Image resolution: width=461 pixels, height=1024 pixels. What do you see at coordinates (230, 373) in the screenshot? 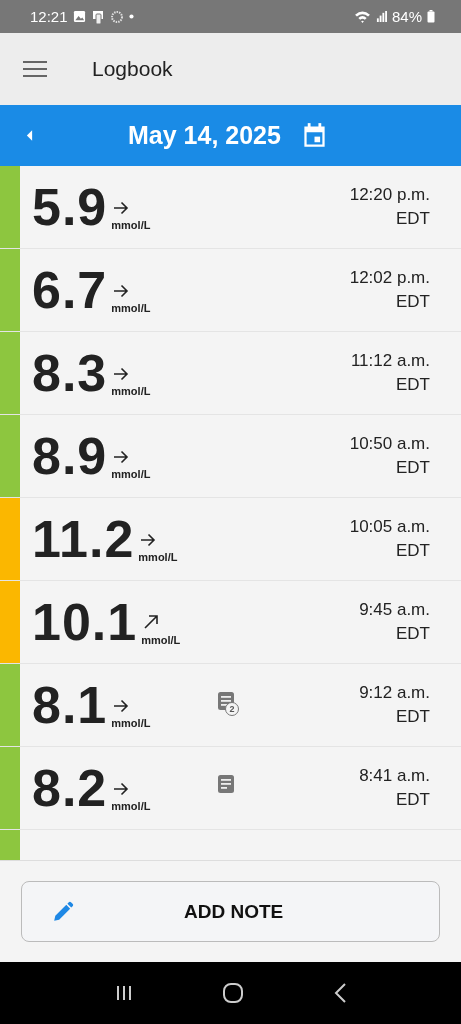
I see `reading-row: 8.3 mmol/L 11:12 a.m. EDT` at bounding box center [230, 373].